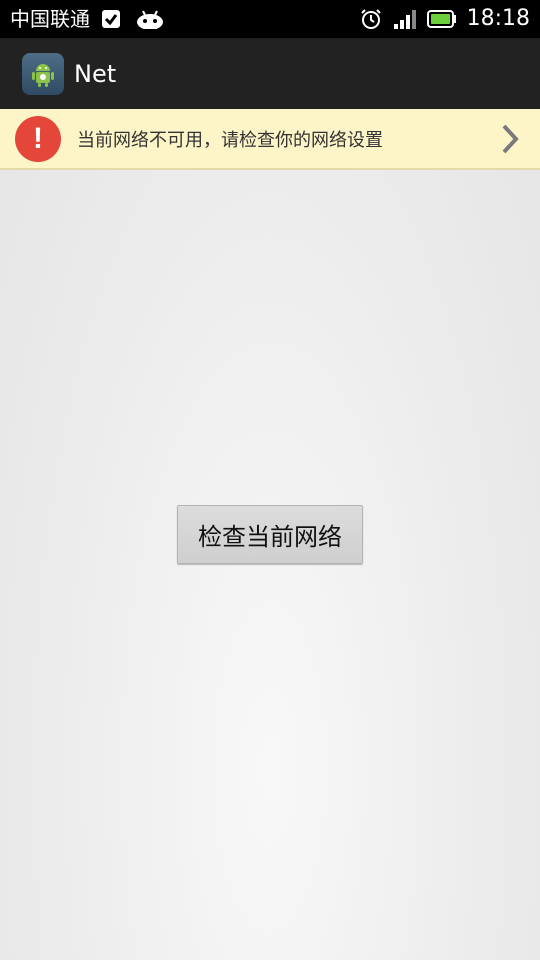 The image size is (540, 960). I want to click on status-icons: 18:18, so click(444, 19).